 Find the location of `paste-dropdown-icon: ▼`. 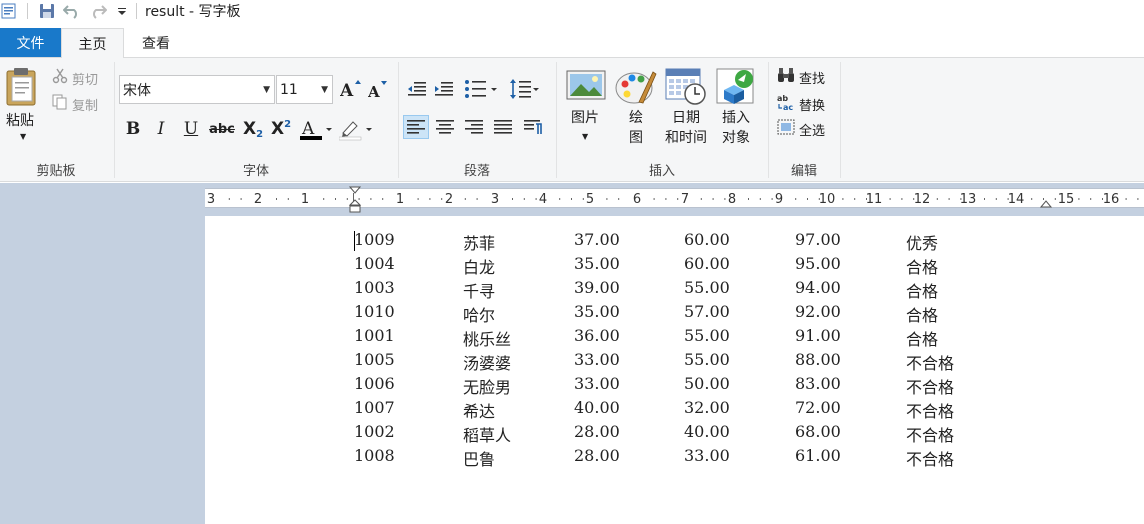

paste-dropdown-icon: ▼ is located at coordinates (23, 136).